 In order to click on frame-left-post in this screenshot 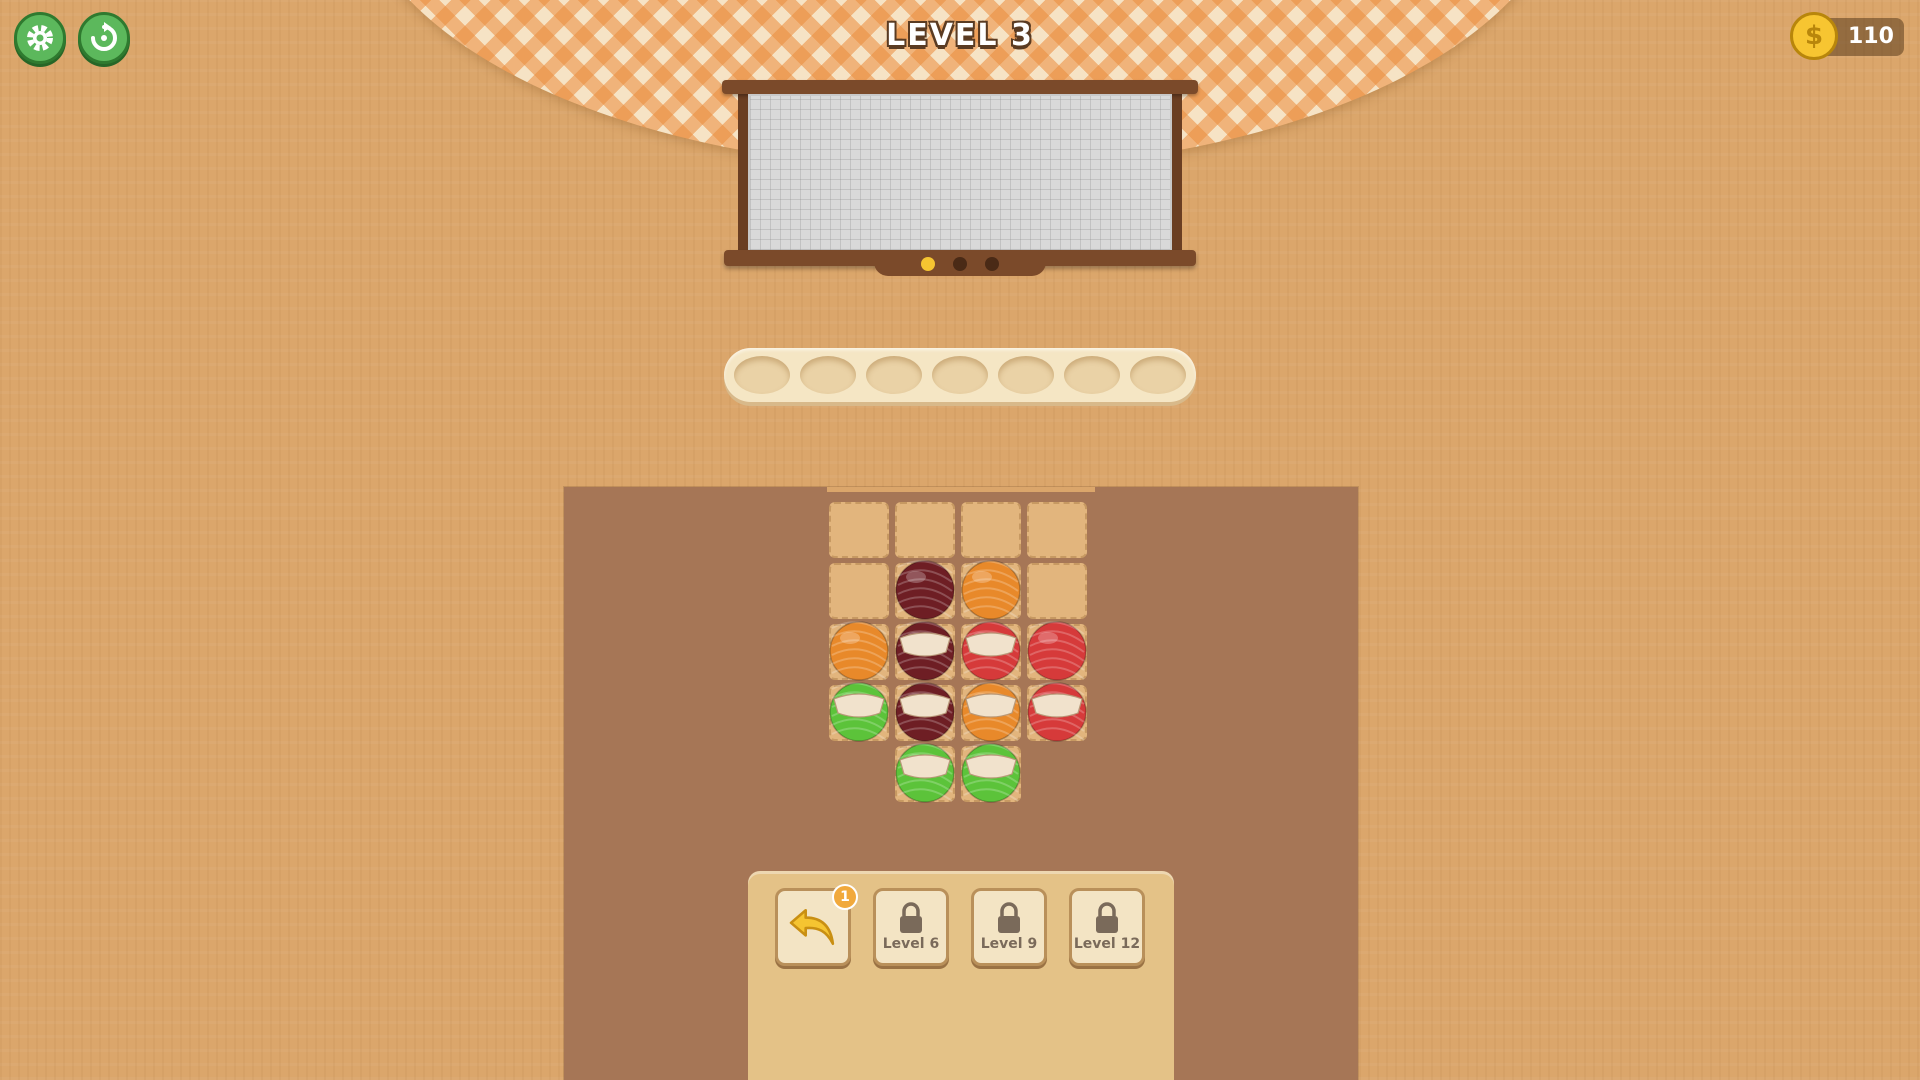, I will do `click(743, 175)`.